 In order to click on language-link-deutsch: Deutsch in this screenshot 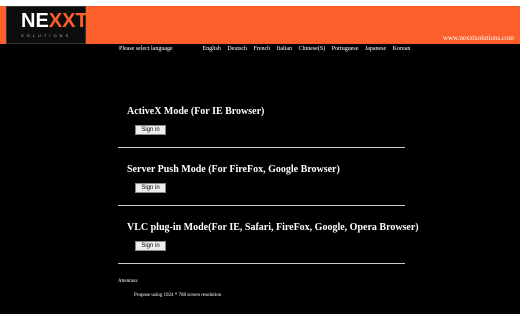, I will do `click(237, 49)`.